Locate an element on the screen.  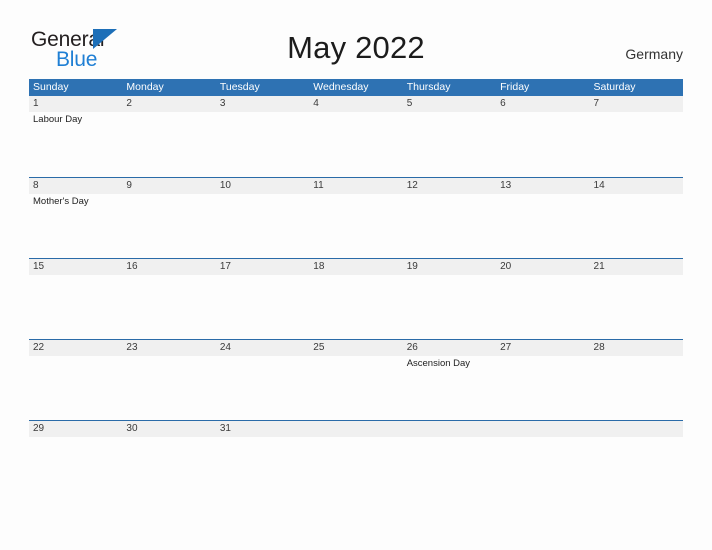
week-date-band: 29 30 31 is located at coordinates (356, 429).